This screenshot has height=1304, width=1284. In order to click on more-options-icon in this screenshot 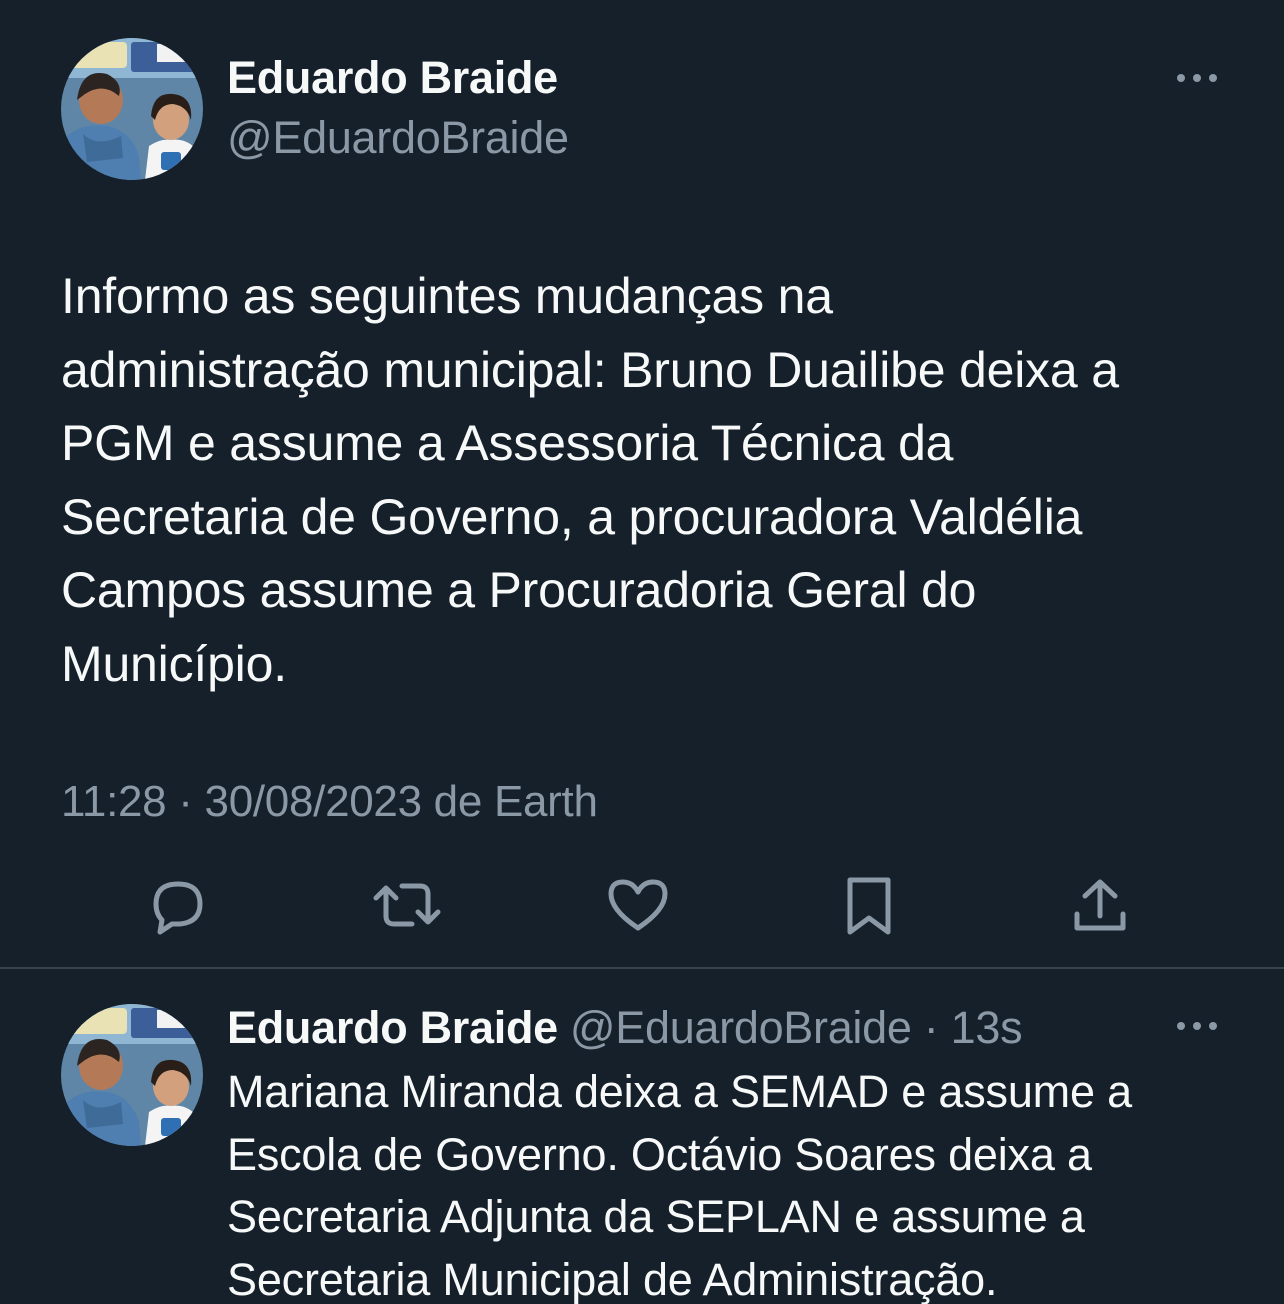, I will do `click(1197, 78)`.